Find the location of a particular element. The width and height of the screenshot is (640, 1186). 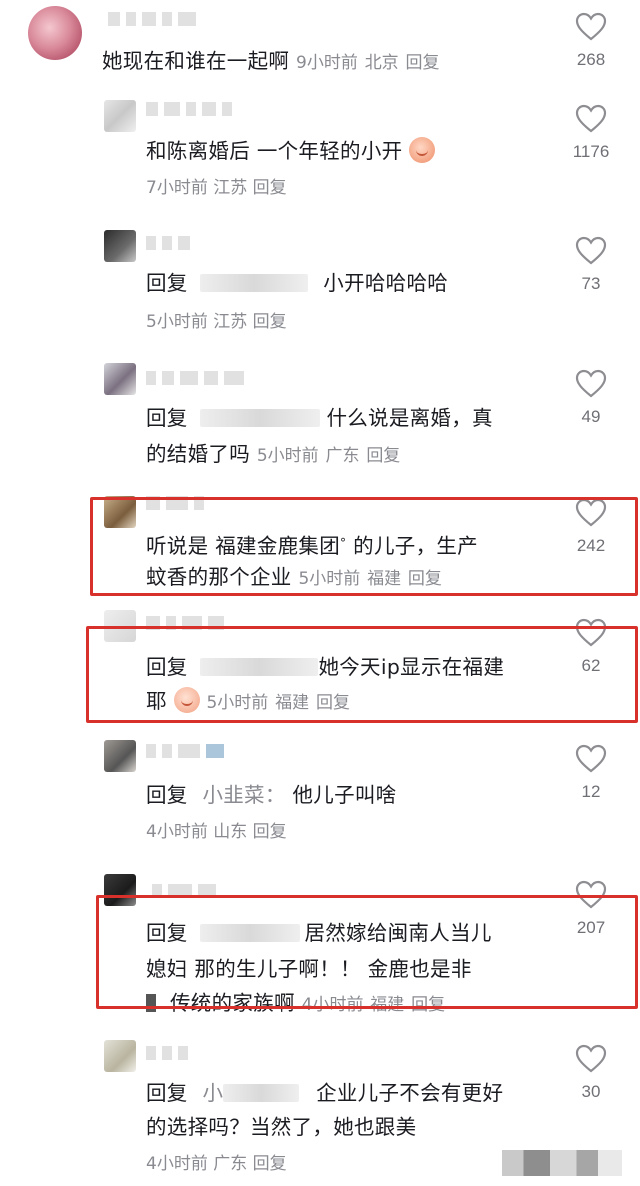

like-count: 30 is located at coordinates (591, 1091).